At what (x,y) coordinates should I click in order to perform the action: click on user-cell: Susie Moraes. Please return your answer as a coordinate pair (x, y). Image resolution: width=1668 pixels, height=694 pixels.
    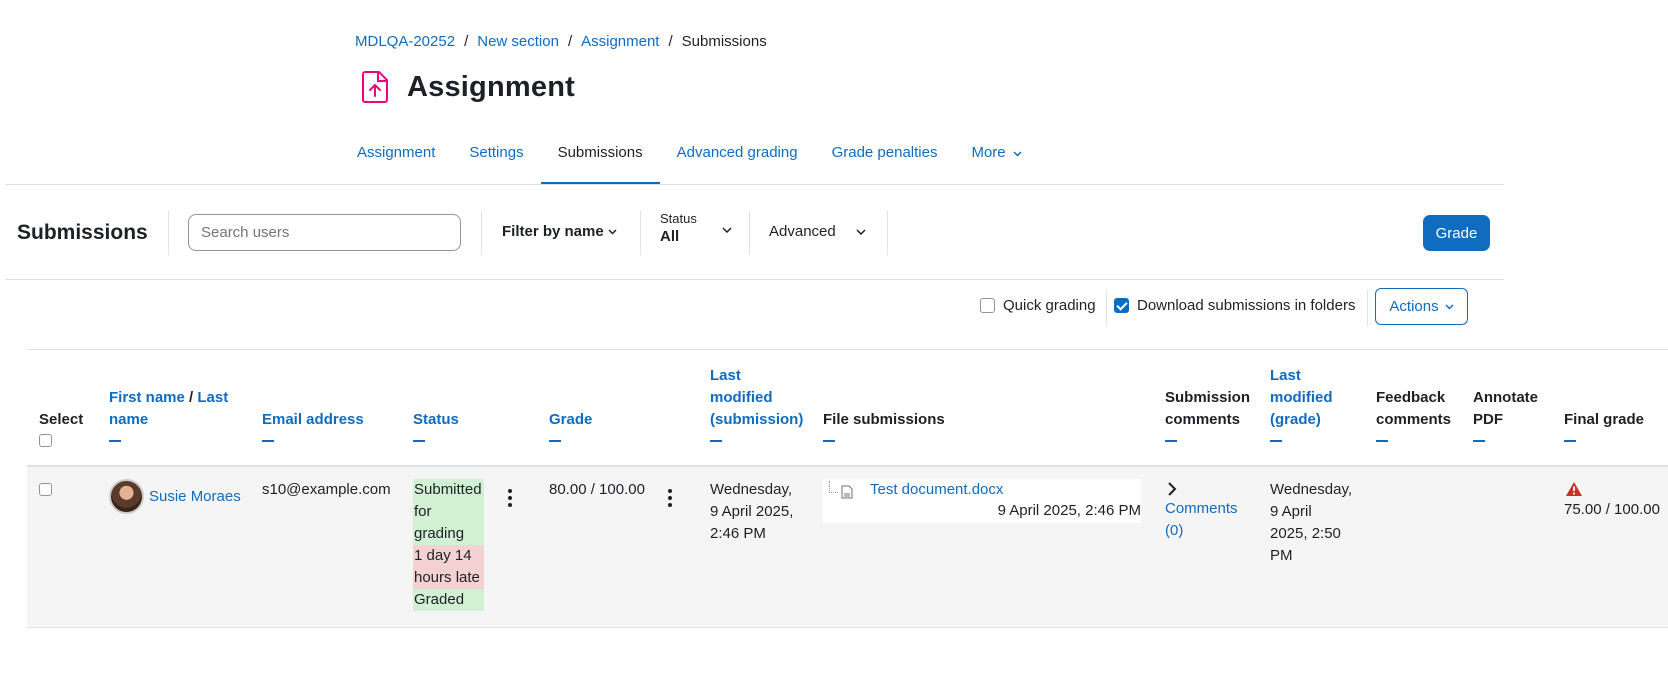
    Looking at the image, I should click on (175, 496).